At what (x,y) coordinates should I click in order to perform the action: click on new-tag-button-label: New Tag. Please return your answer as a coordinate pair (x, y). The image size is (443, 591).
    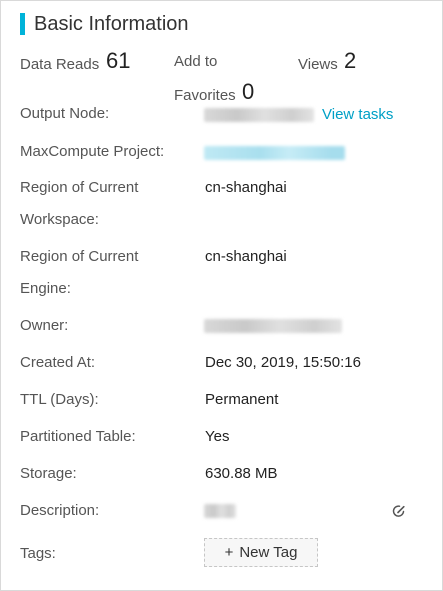
    Looking at the image, I should click on (268, 552).